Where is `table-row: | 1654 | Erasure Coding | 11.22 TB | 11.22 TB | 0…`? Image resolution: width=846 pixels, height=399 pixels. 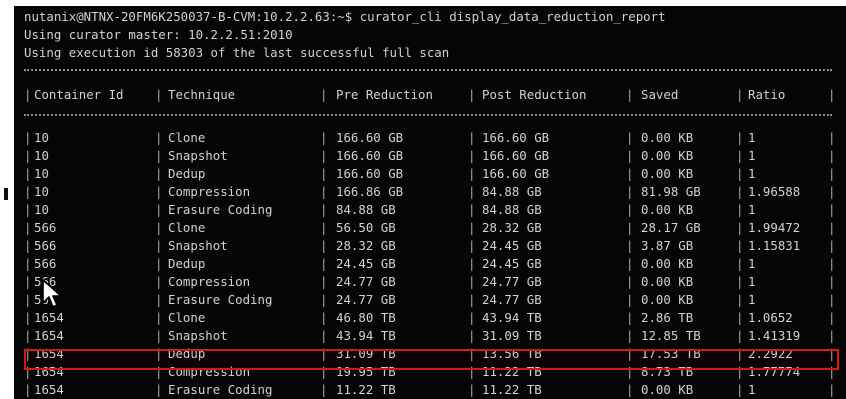 table-row: | 1654 | Erasure Coding | 11.22 TB | 11.22 TB | 0… is located at coordinates (430, 390).